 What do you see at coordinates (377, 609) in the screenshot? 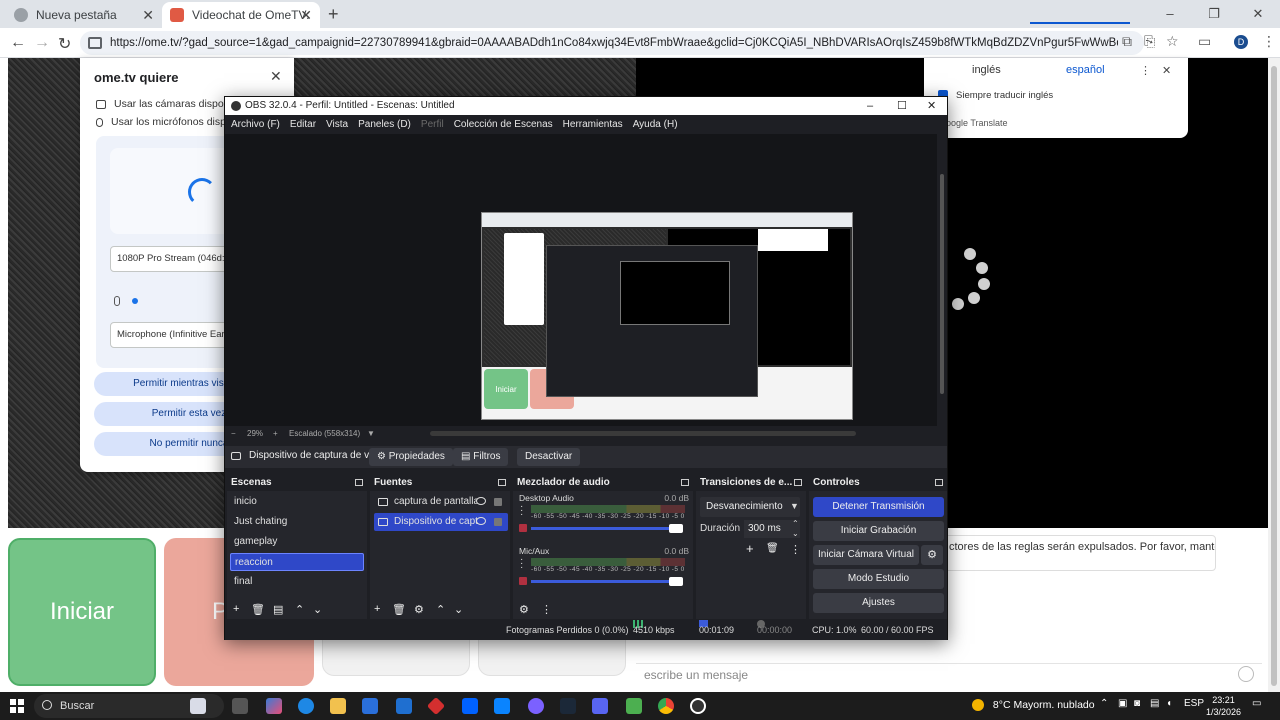
I see `add-icon: +` at bounding box center [377, 609].